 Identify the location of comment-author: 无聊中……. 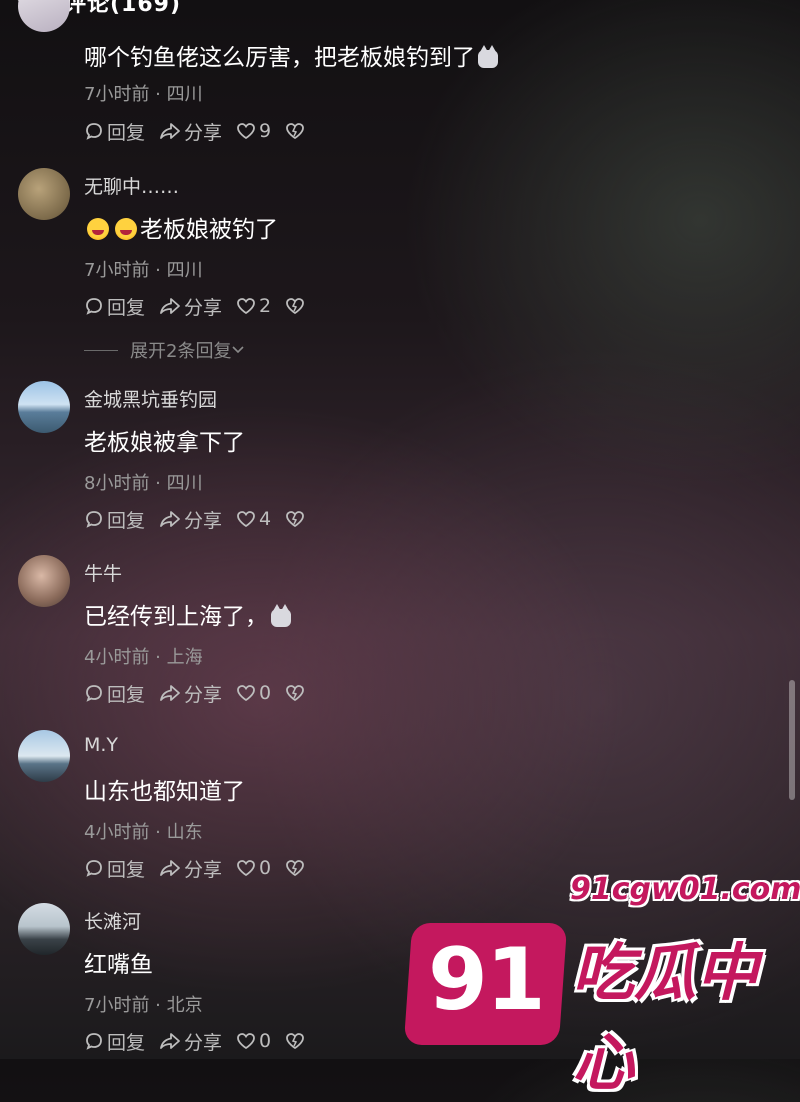
(131, 185).